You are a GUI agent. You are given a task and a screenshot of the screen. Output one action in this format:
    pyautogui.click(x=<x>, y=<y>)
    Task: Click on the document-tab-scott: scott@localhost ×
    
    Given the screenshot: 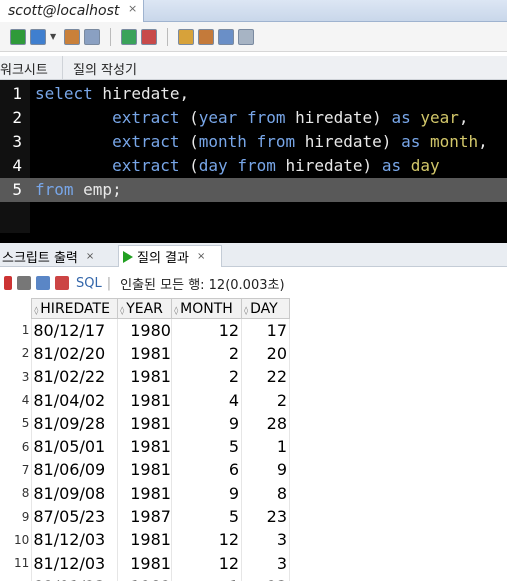 What is the action you would take?
    pyautogui.click(x=72, y=11)
    